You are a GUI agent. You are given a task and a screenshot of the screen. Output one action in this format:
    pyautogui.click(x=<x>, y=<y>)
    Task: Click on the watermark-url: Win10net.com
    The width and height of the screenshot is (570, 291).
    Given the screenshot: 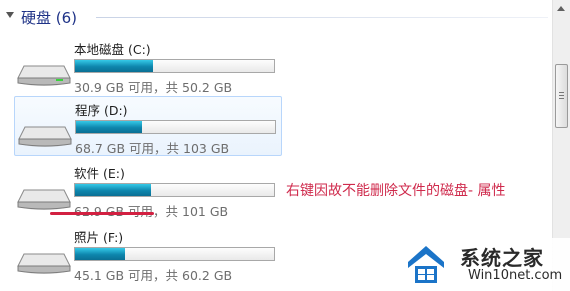 What is the action you would take?
    pyautogui.click(x=515, y=275)
    